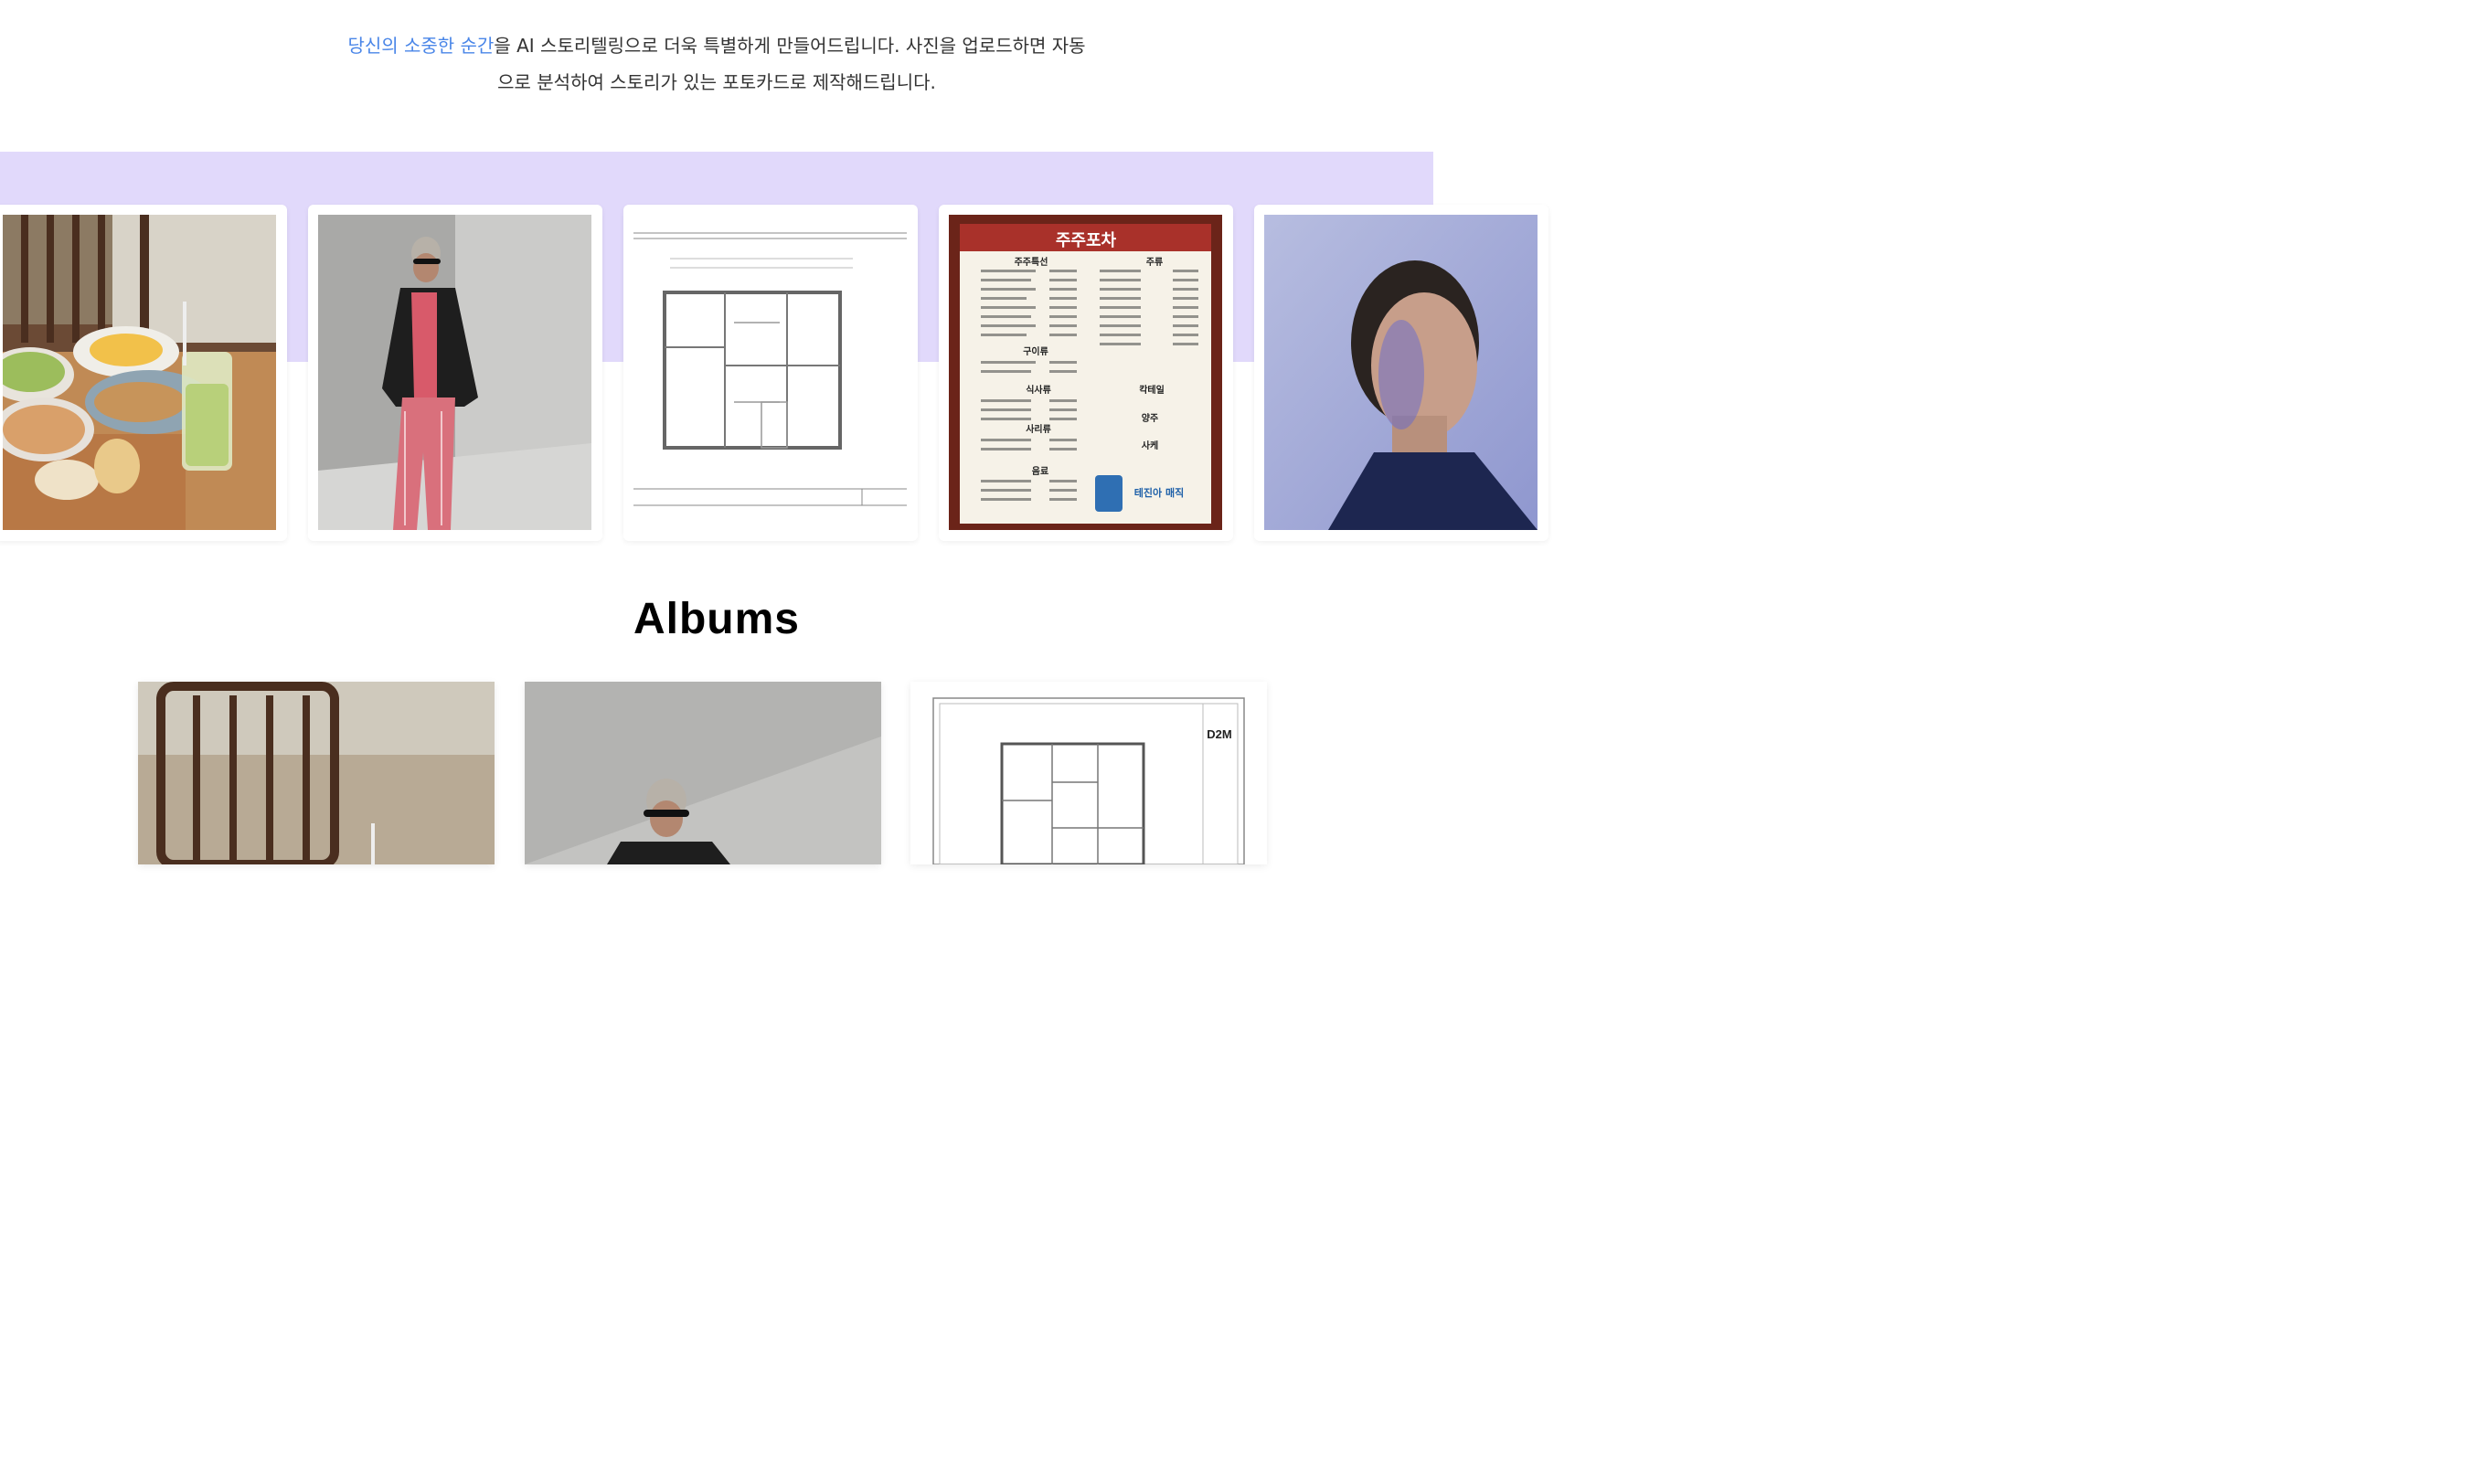 The height and width of the screenshot is (1484, 2490). I want to click on floor-plan-photo, so click(770, 372).